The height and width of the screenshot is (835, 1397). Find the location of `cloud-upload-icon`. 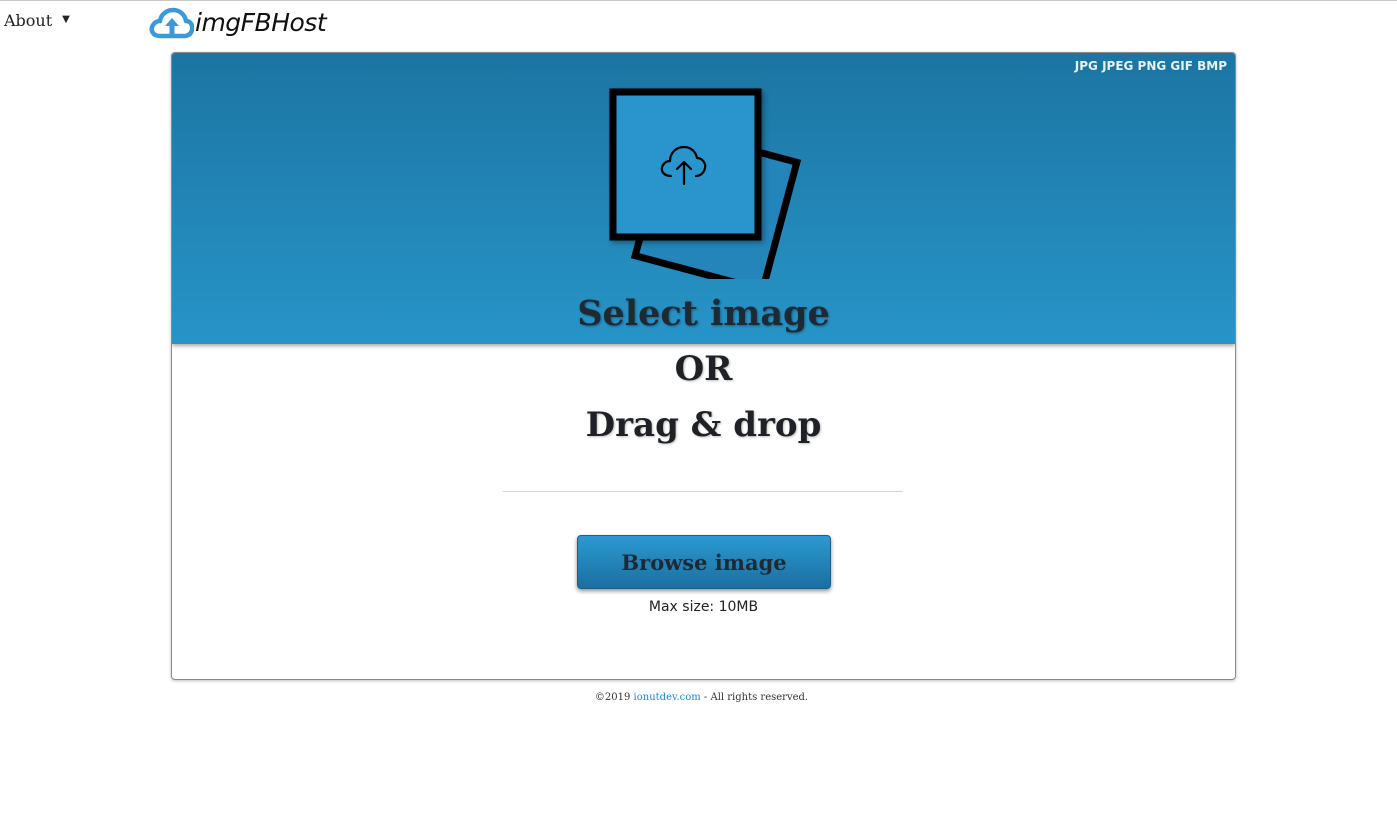

cloud-upload-icon is located at coordinates (171, 23).